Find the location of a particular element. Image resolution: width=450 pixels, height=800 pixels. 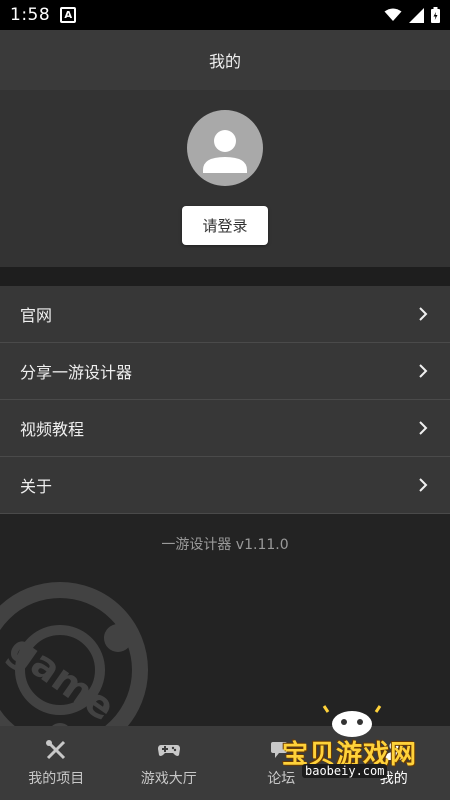

version-text: 一游设计器 v1.11.0 is located at coordinates (225, 545).